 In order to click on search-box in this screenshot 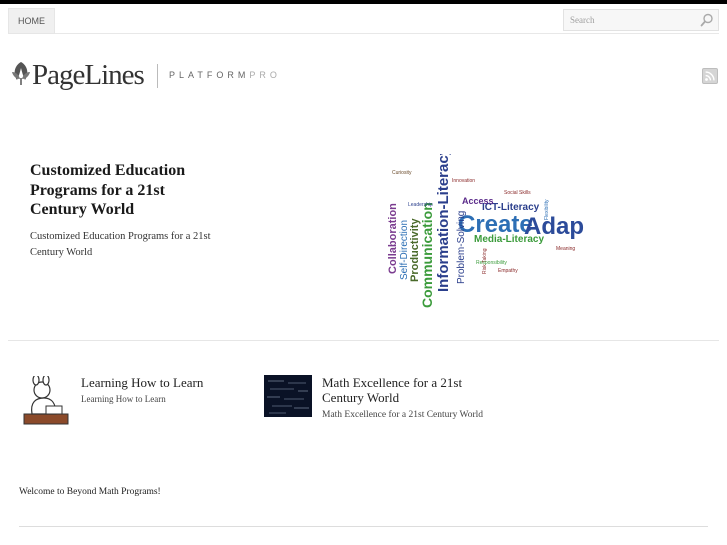, I will do `click(641, 20)`.